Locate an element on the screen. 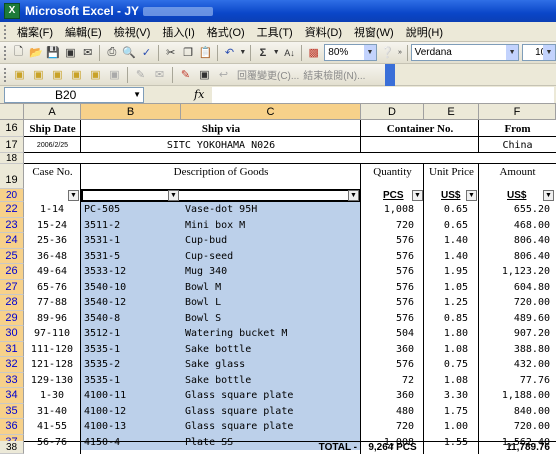 This screenshot has width=556, height=454. row-header: 27 is located at coordinates (12, 287).